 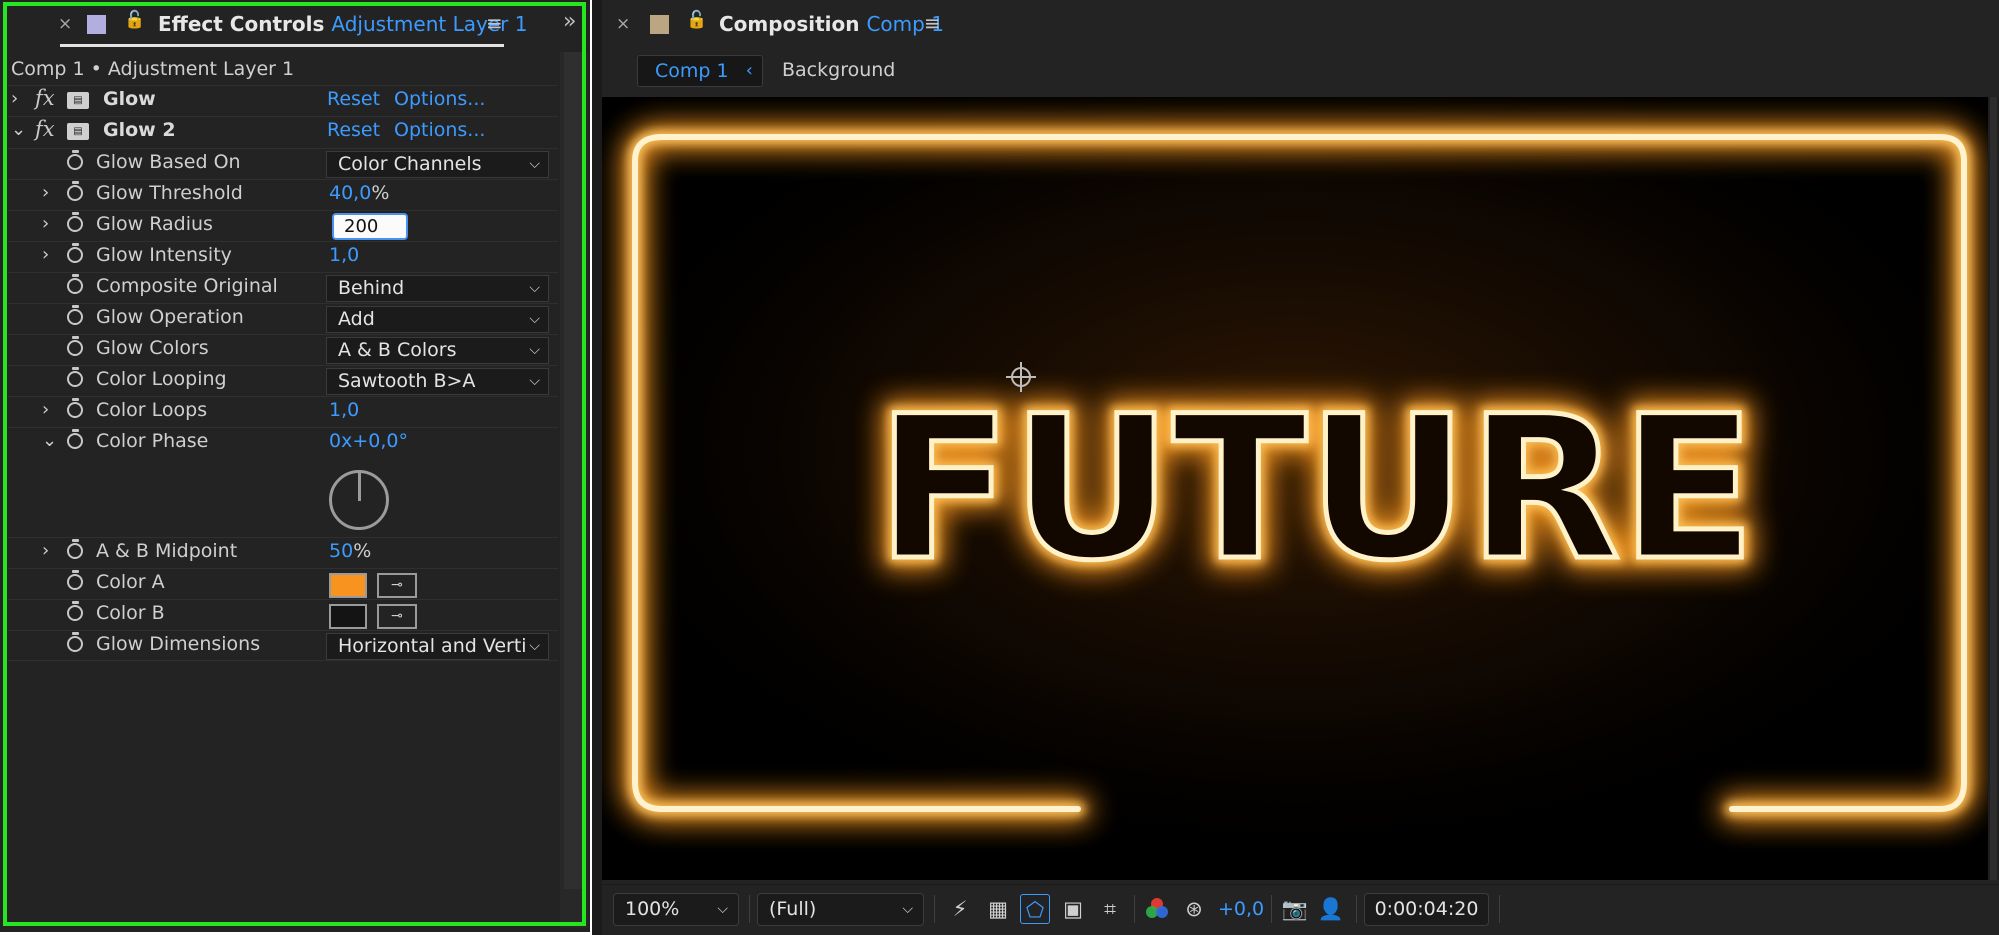 I want to click on grid-guides-icon: ⌗, so click(x=1110, y=909).